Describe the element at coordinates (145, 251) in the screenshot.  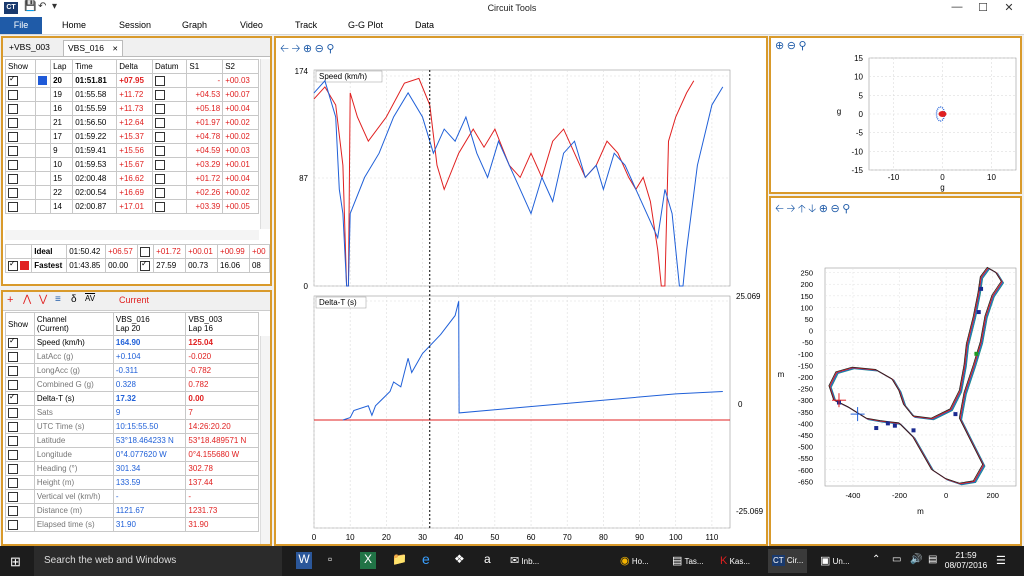
I see `ideal-datum-checkbox` at that location.